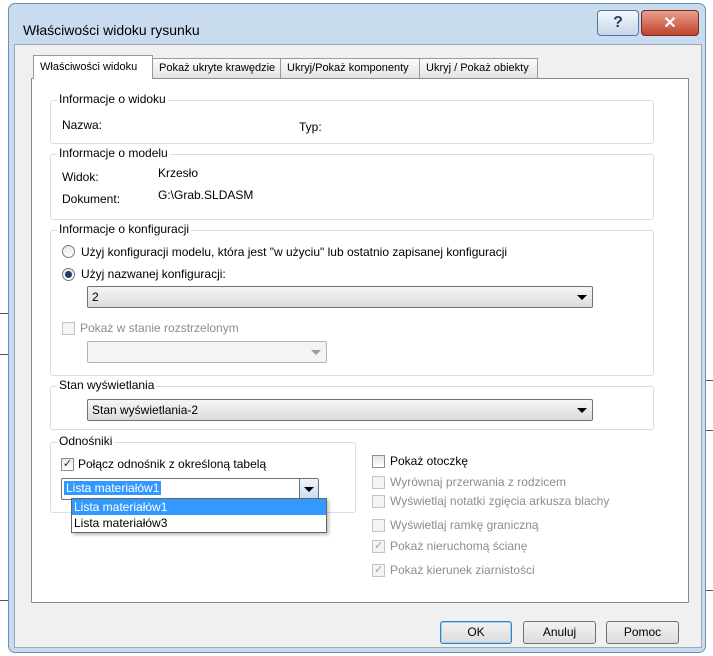 The image size is (713, 656). I want to click on exploded-select, so click(207, 352).